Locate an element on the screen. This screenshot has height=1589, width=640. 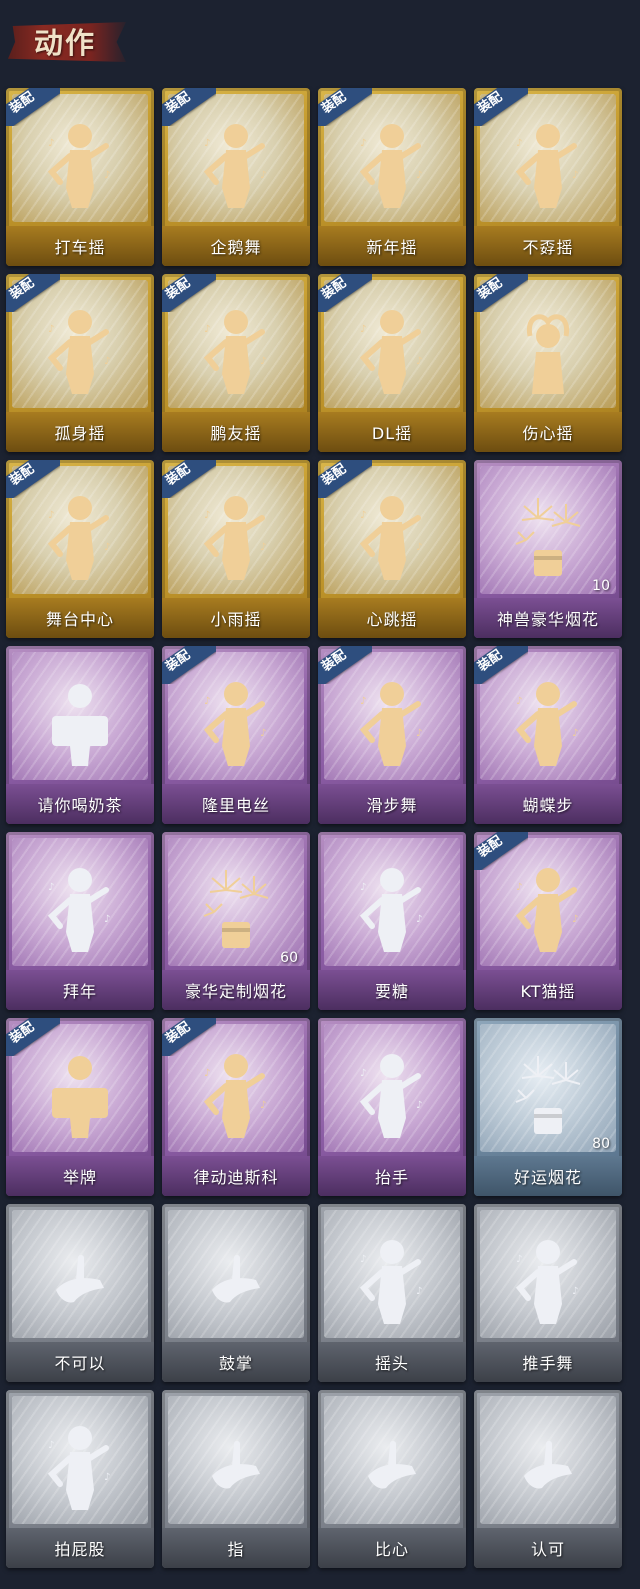
emote-name: 不孬摇 is located at coordinates (548, 247).